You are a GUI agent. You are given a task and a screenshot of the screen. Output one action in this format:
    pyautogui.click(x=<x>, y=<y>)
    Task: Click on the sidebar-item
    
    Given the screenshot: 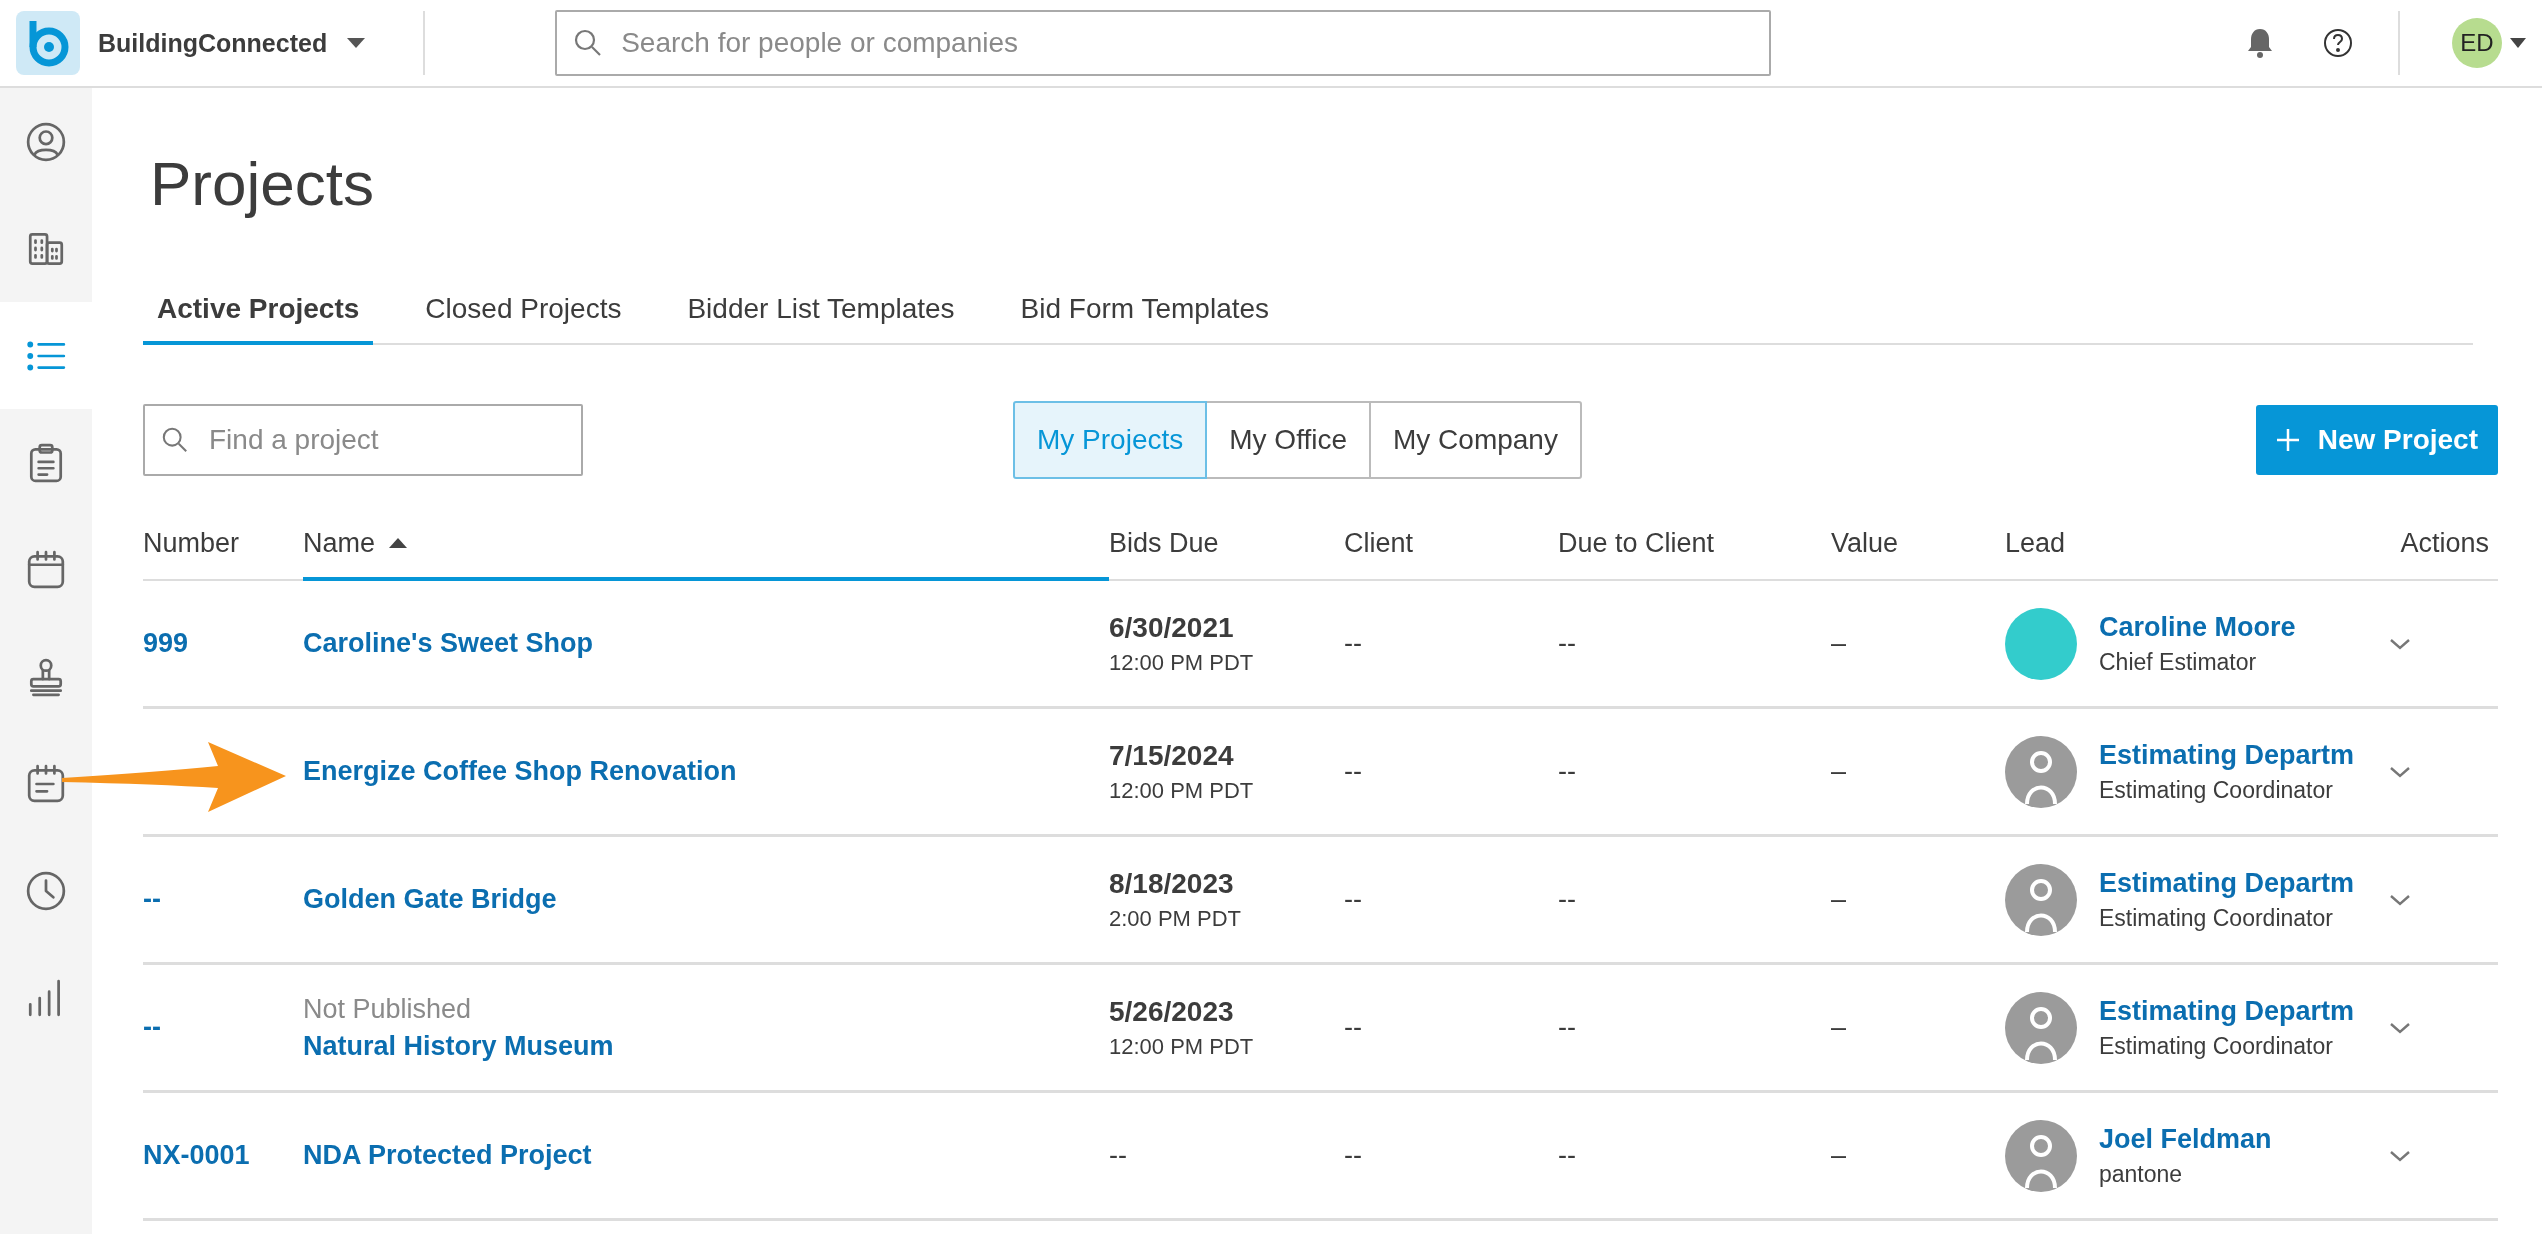 What is the action you would take?
    pyautogui.click(x=46, y=355)
    